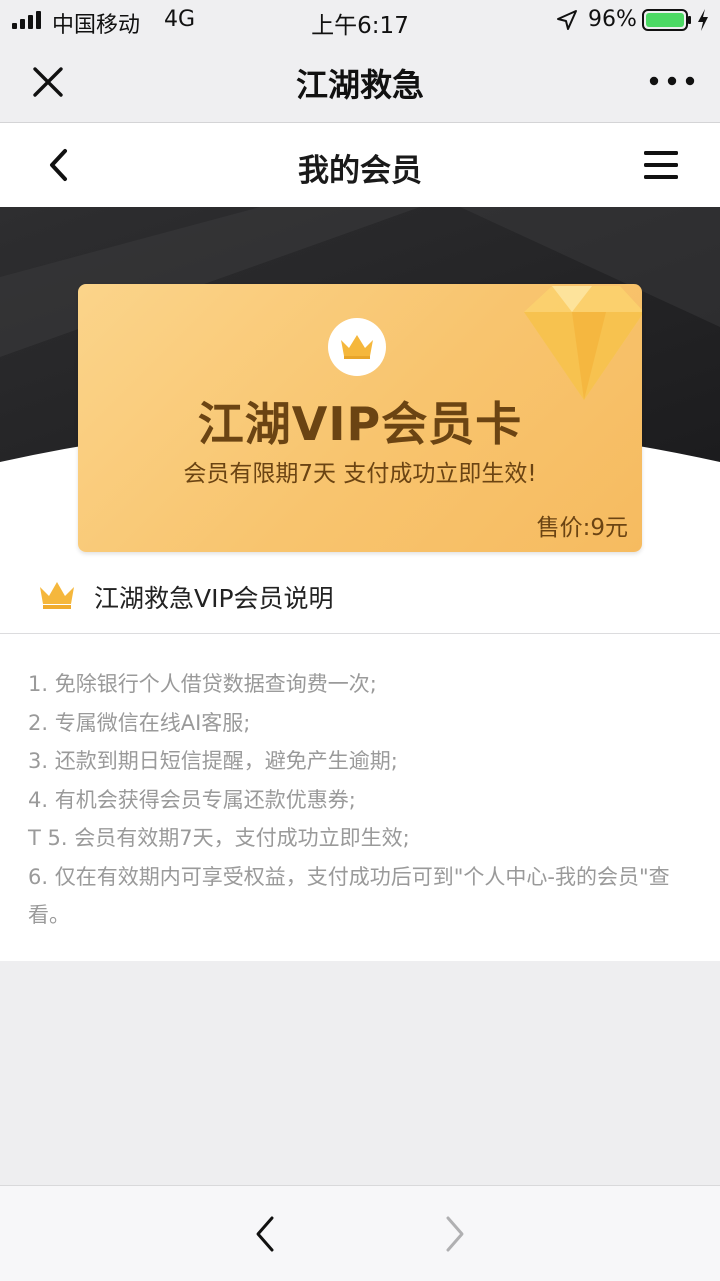 The image size is (720, 1281). What do you see at coordinates (213, 761) in the screenshot?
I see `list-item: 3. 还款到期日短信提醒，避免产生逾期;` at bounding box center [213, 761].